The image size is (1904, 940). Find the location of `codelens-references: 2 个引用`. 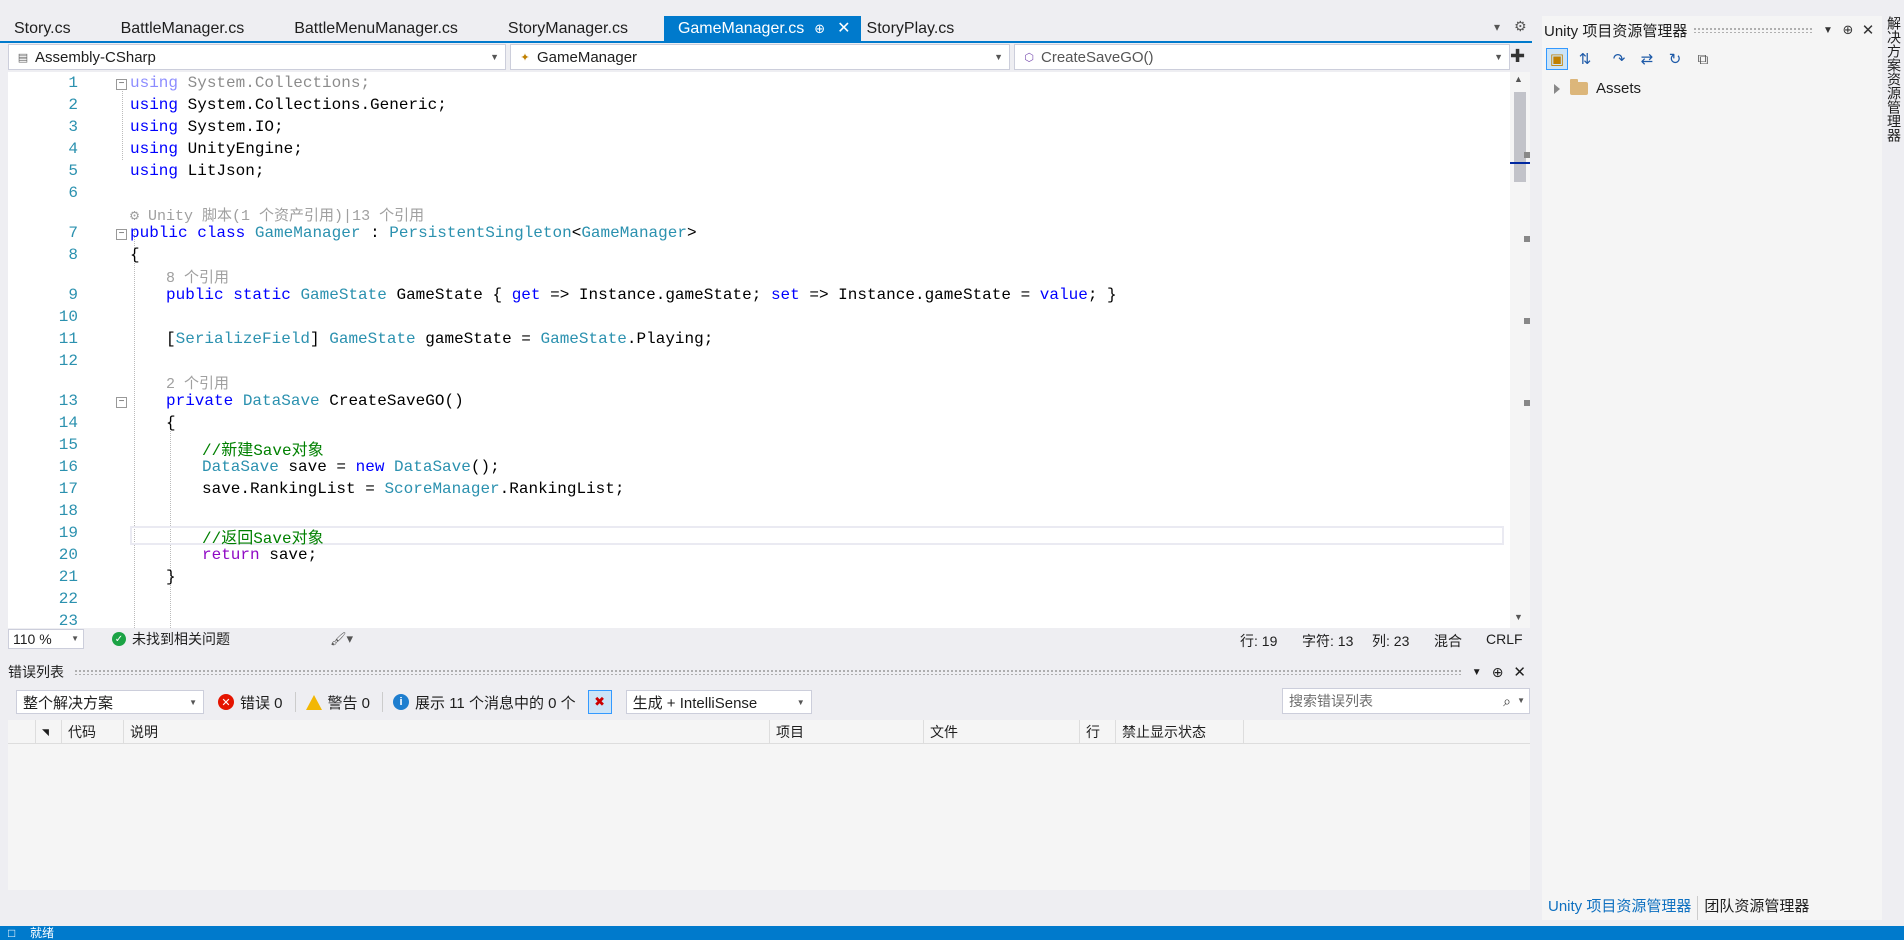

codelens-references: 2 个引用 is located at coordinates (197, 382).